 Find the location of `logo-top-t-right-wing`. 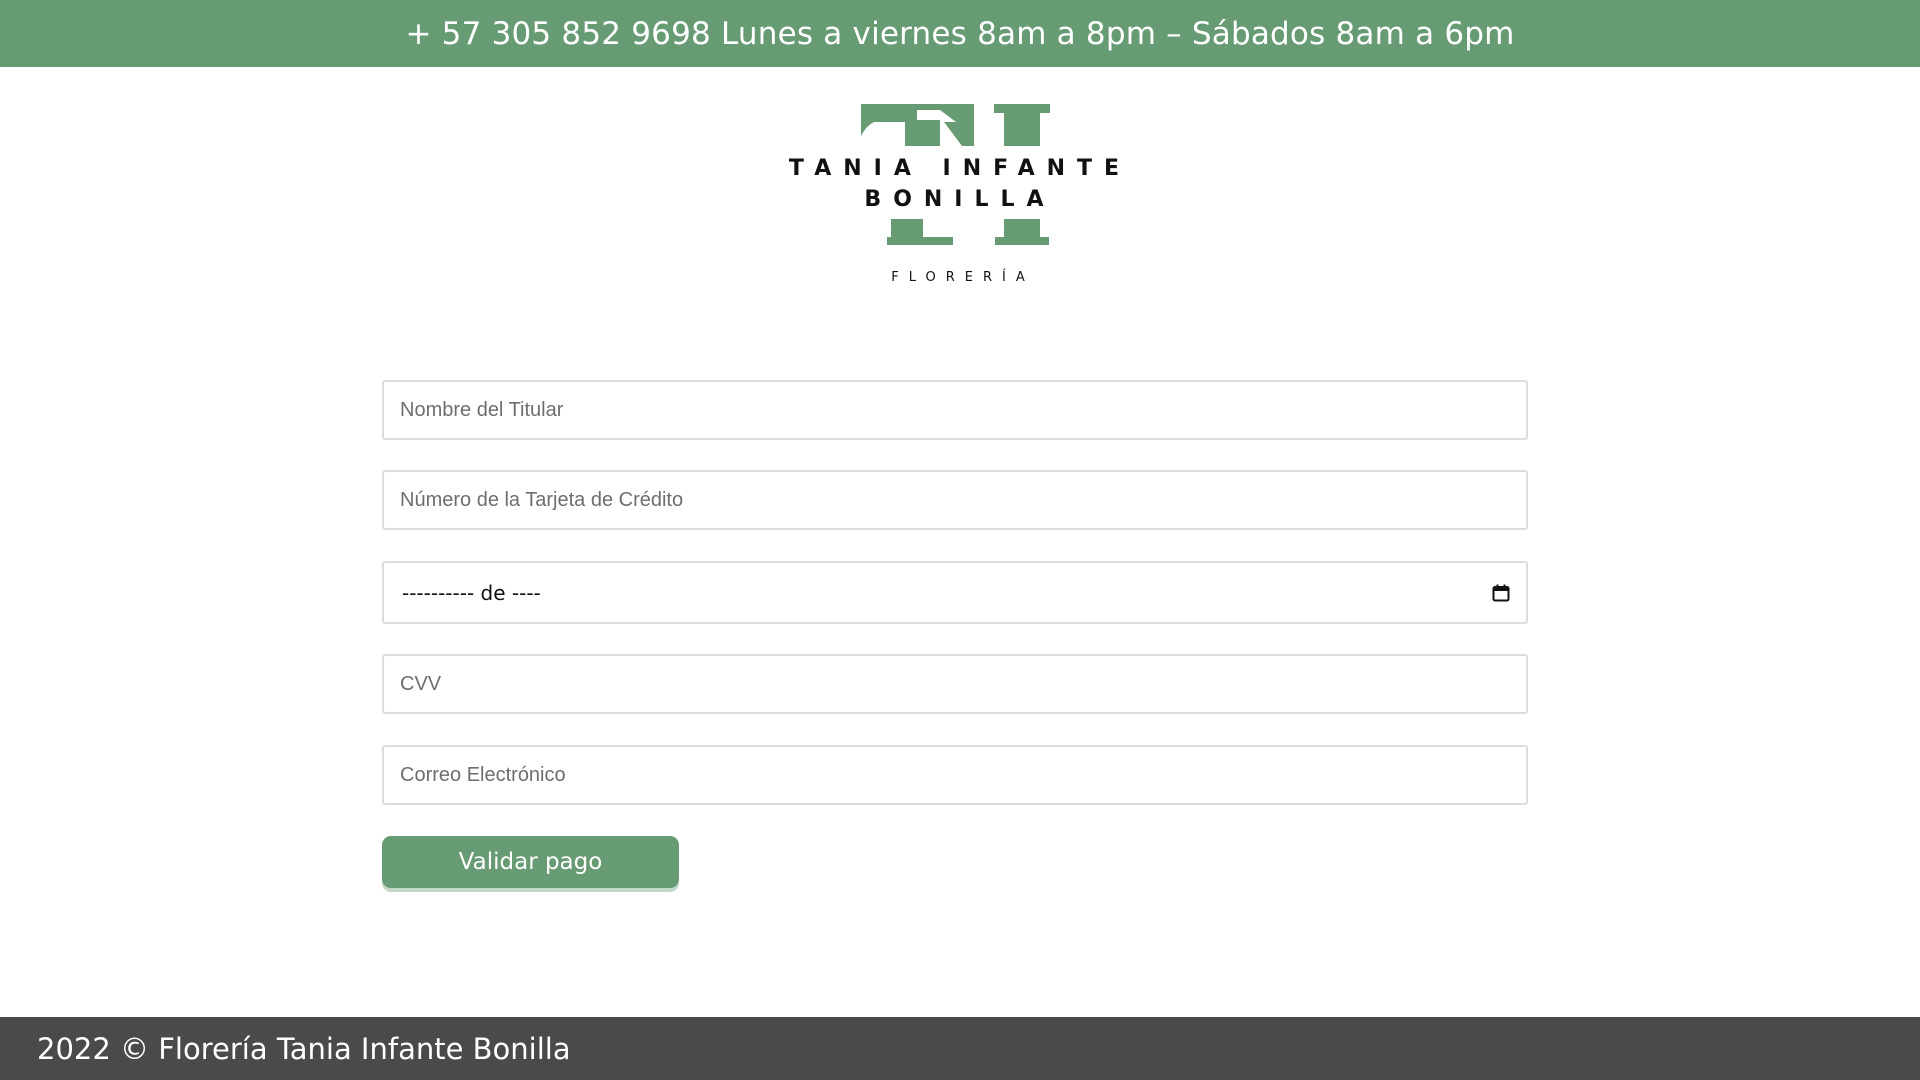

logo-top-t-right-wing is located at coordinates (959, 134).